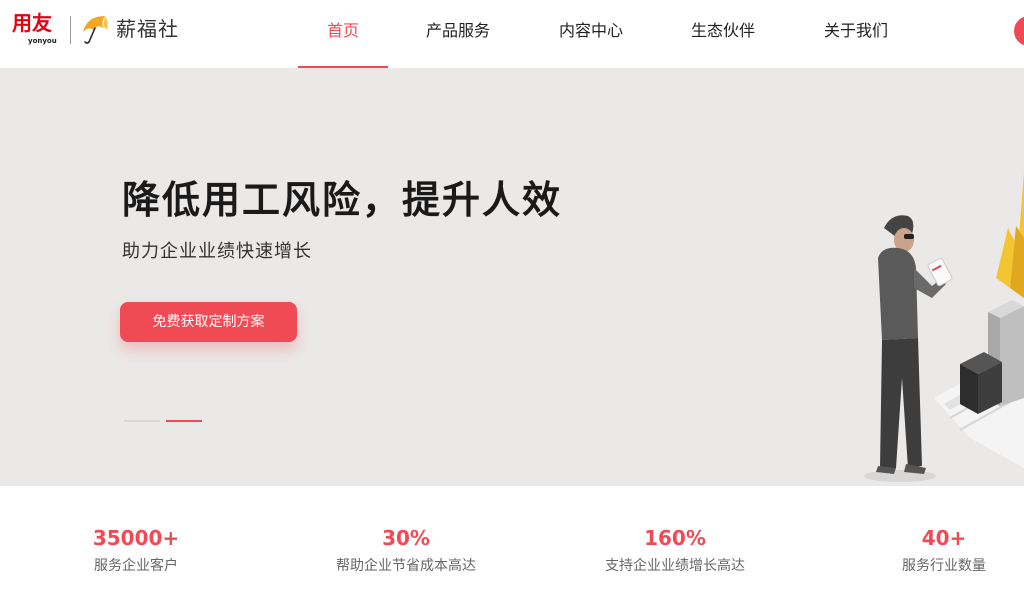 The image size is (1024, 610). Describe the element at coordinates (856, 31) in the screenshot. I see `nav-about-us: 关于我们` at that location.